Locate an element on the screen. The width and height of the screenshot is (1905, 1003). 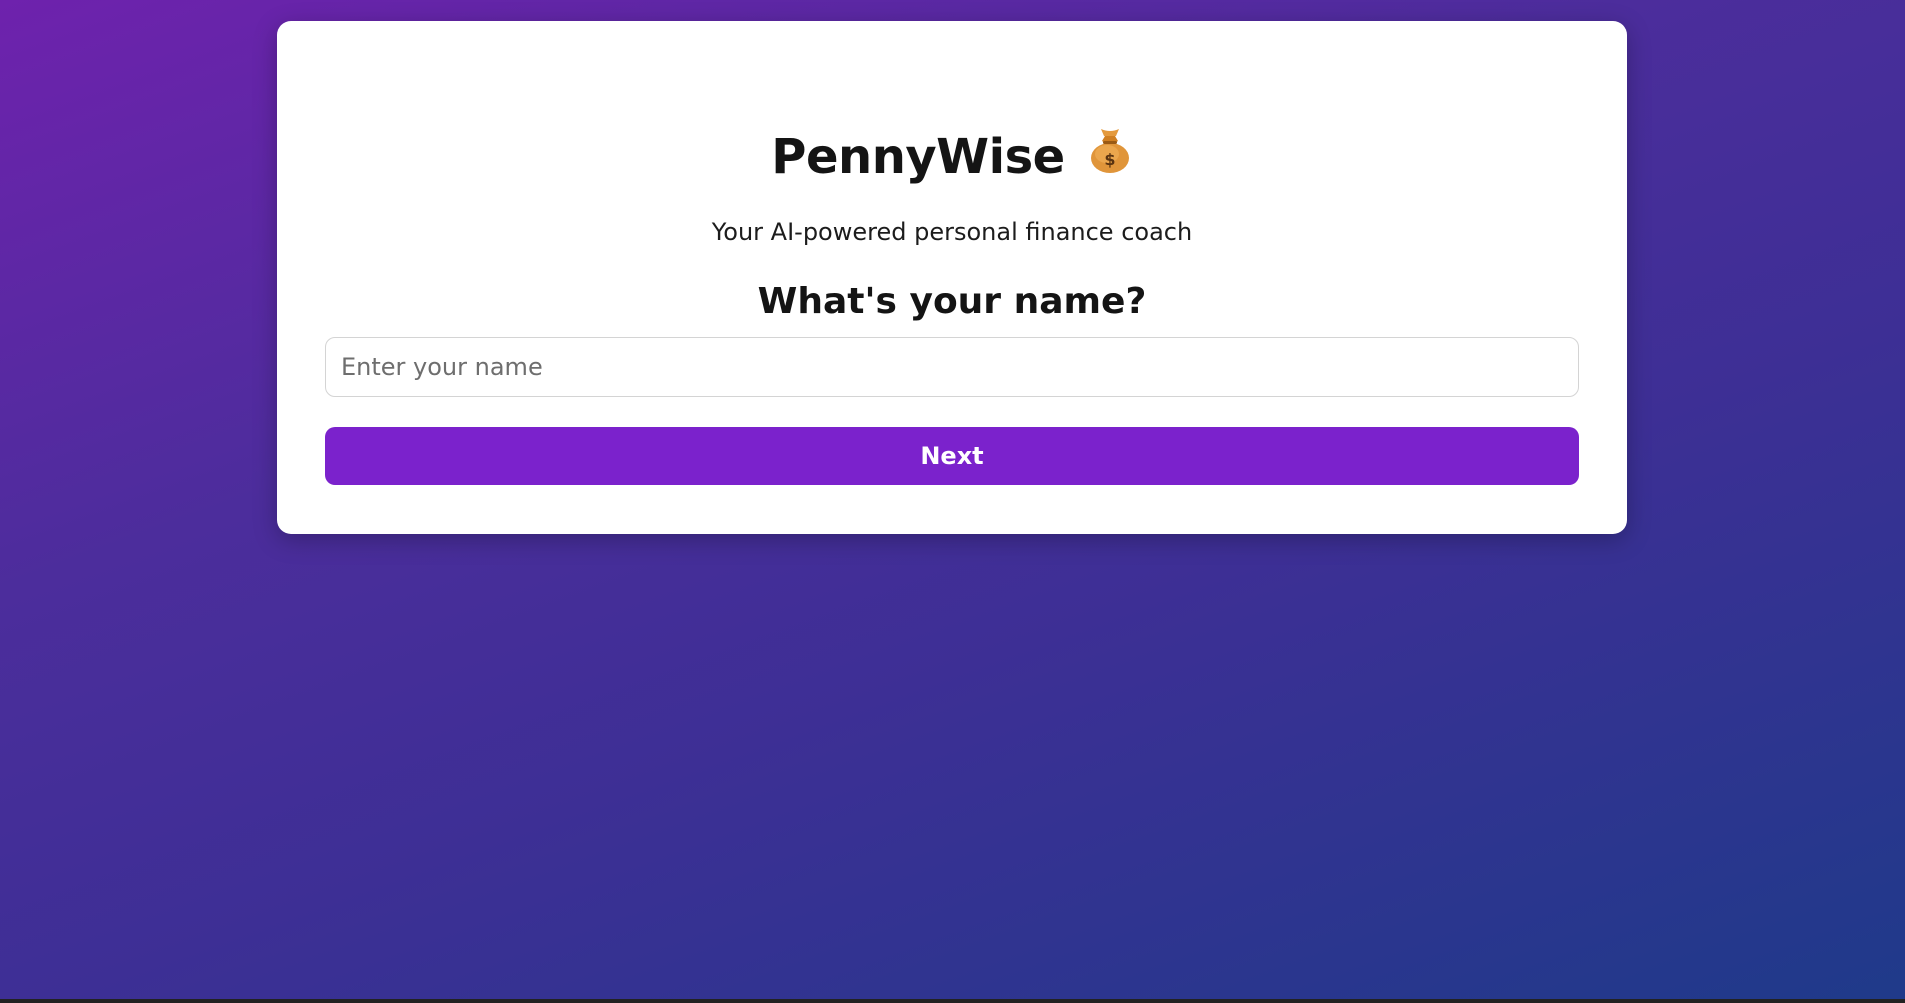
title-row: PennyWise $ is located at coordinates (952, 157).